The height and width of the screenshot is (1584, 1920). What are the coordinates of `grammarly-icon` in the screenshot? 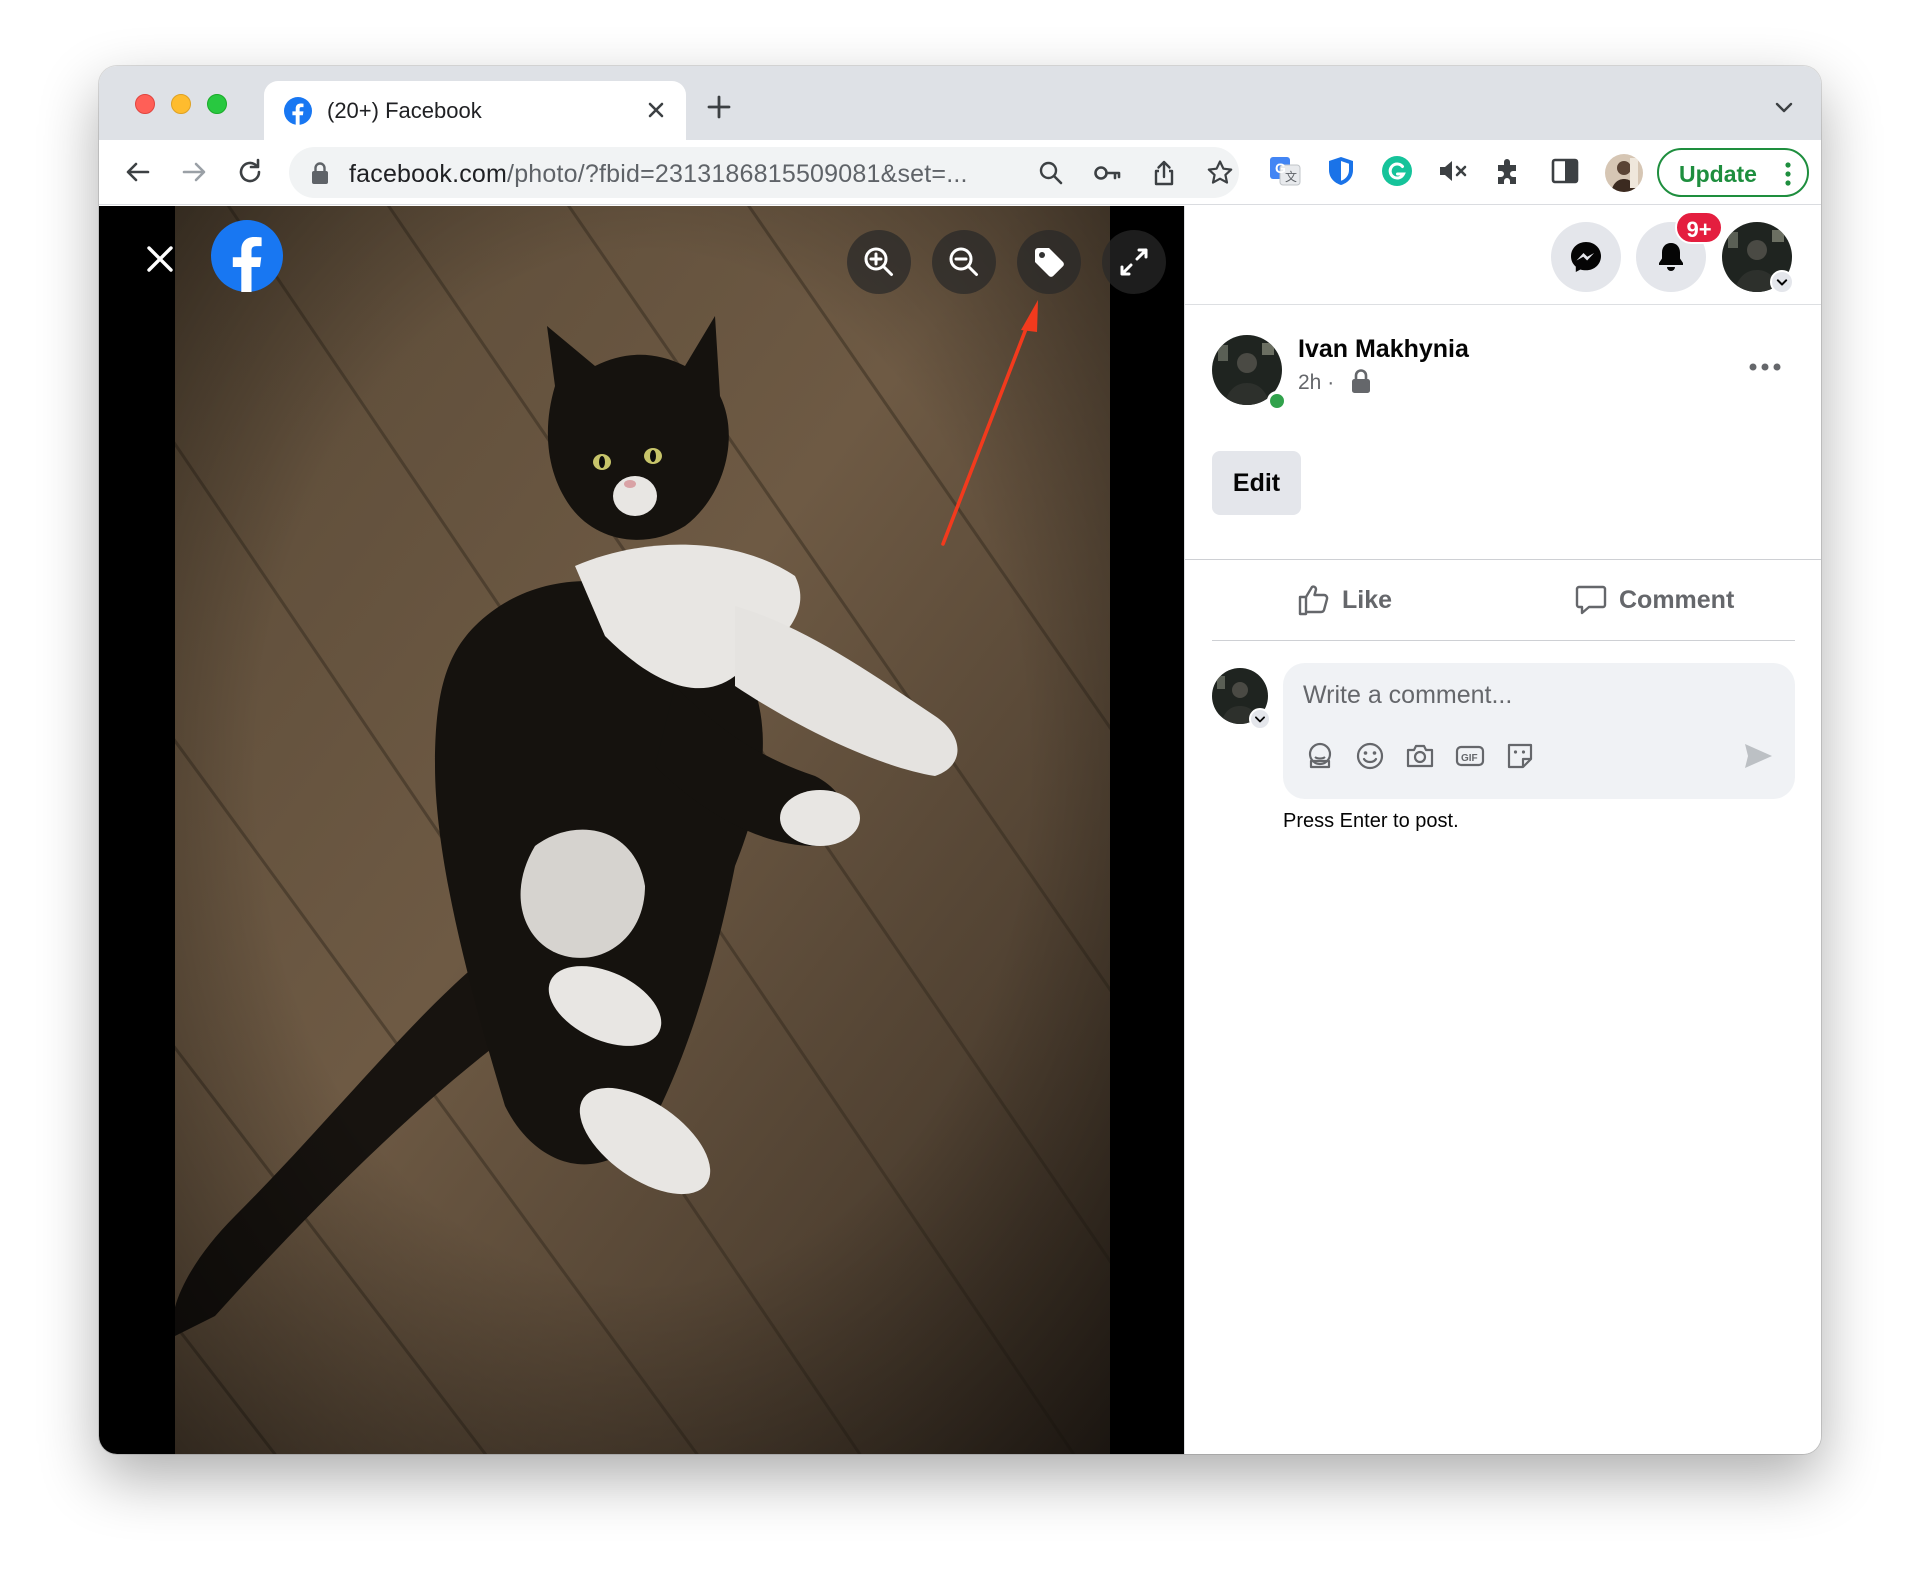 It's located at (1397, 171).